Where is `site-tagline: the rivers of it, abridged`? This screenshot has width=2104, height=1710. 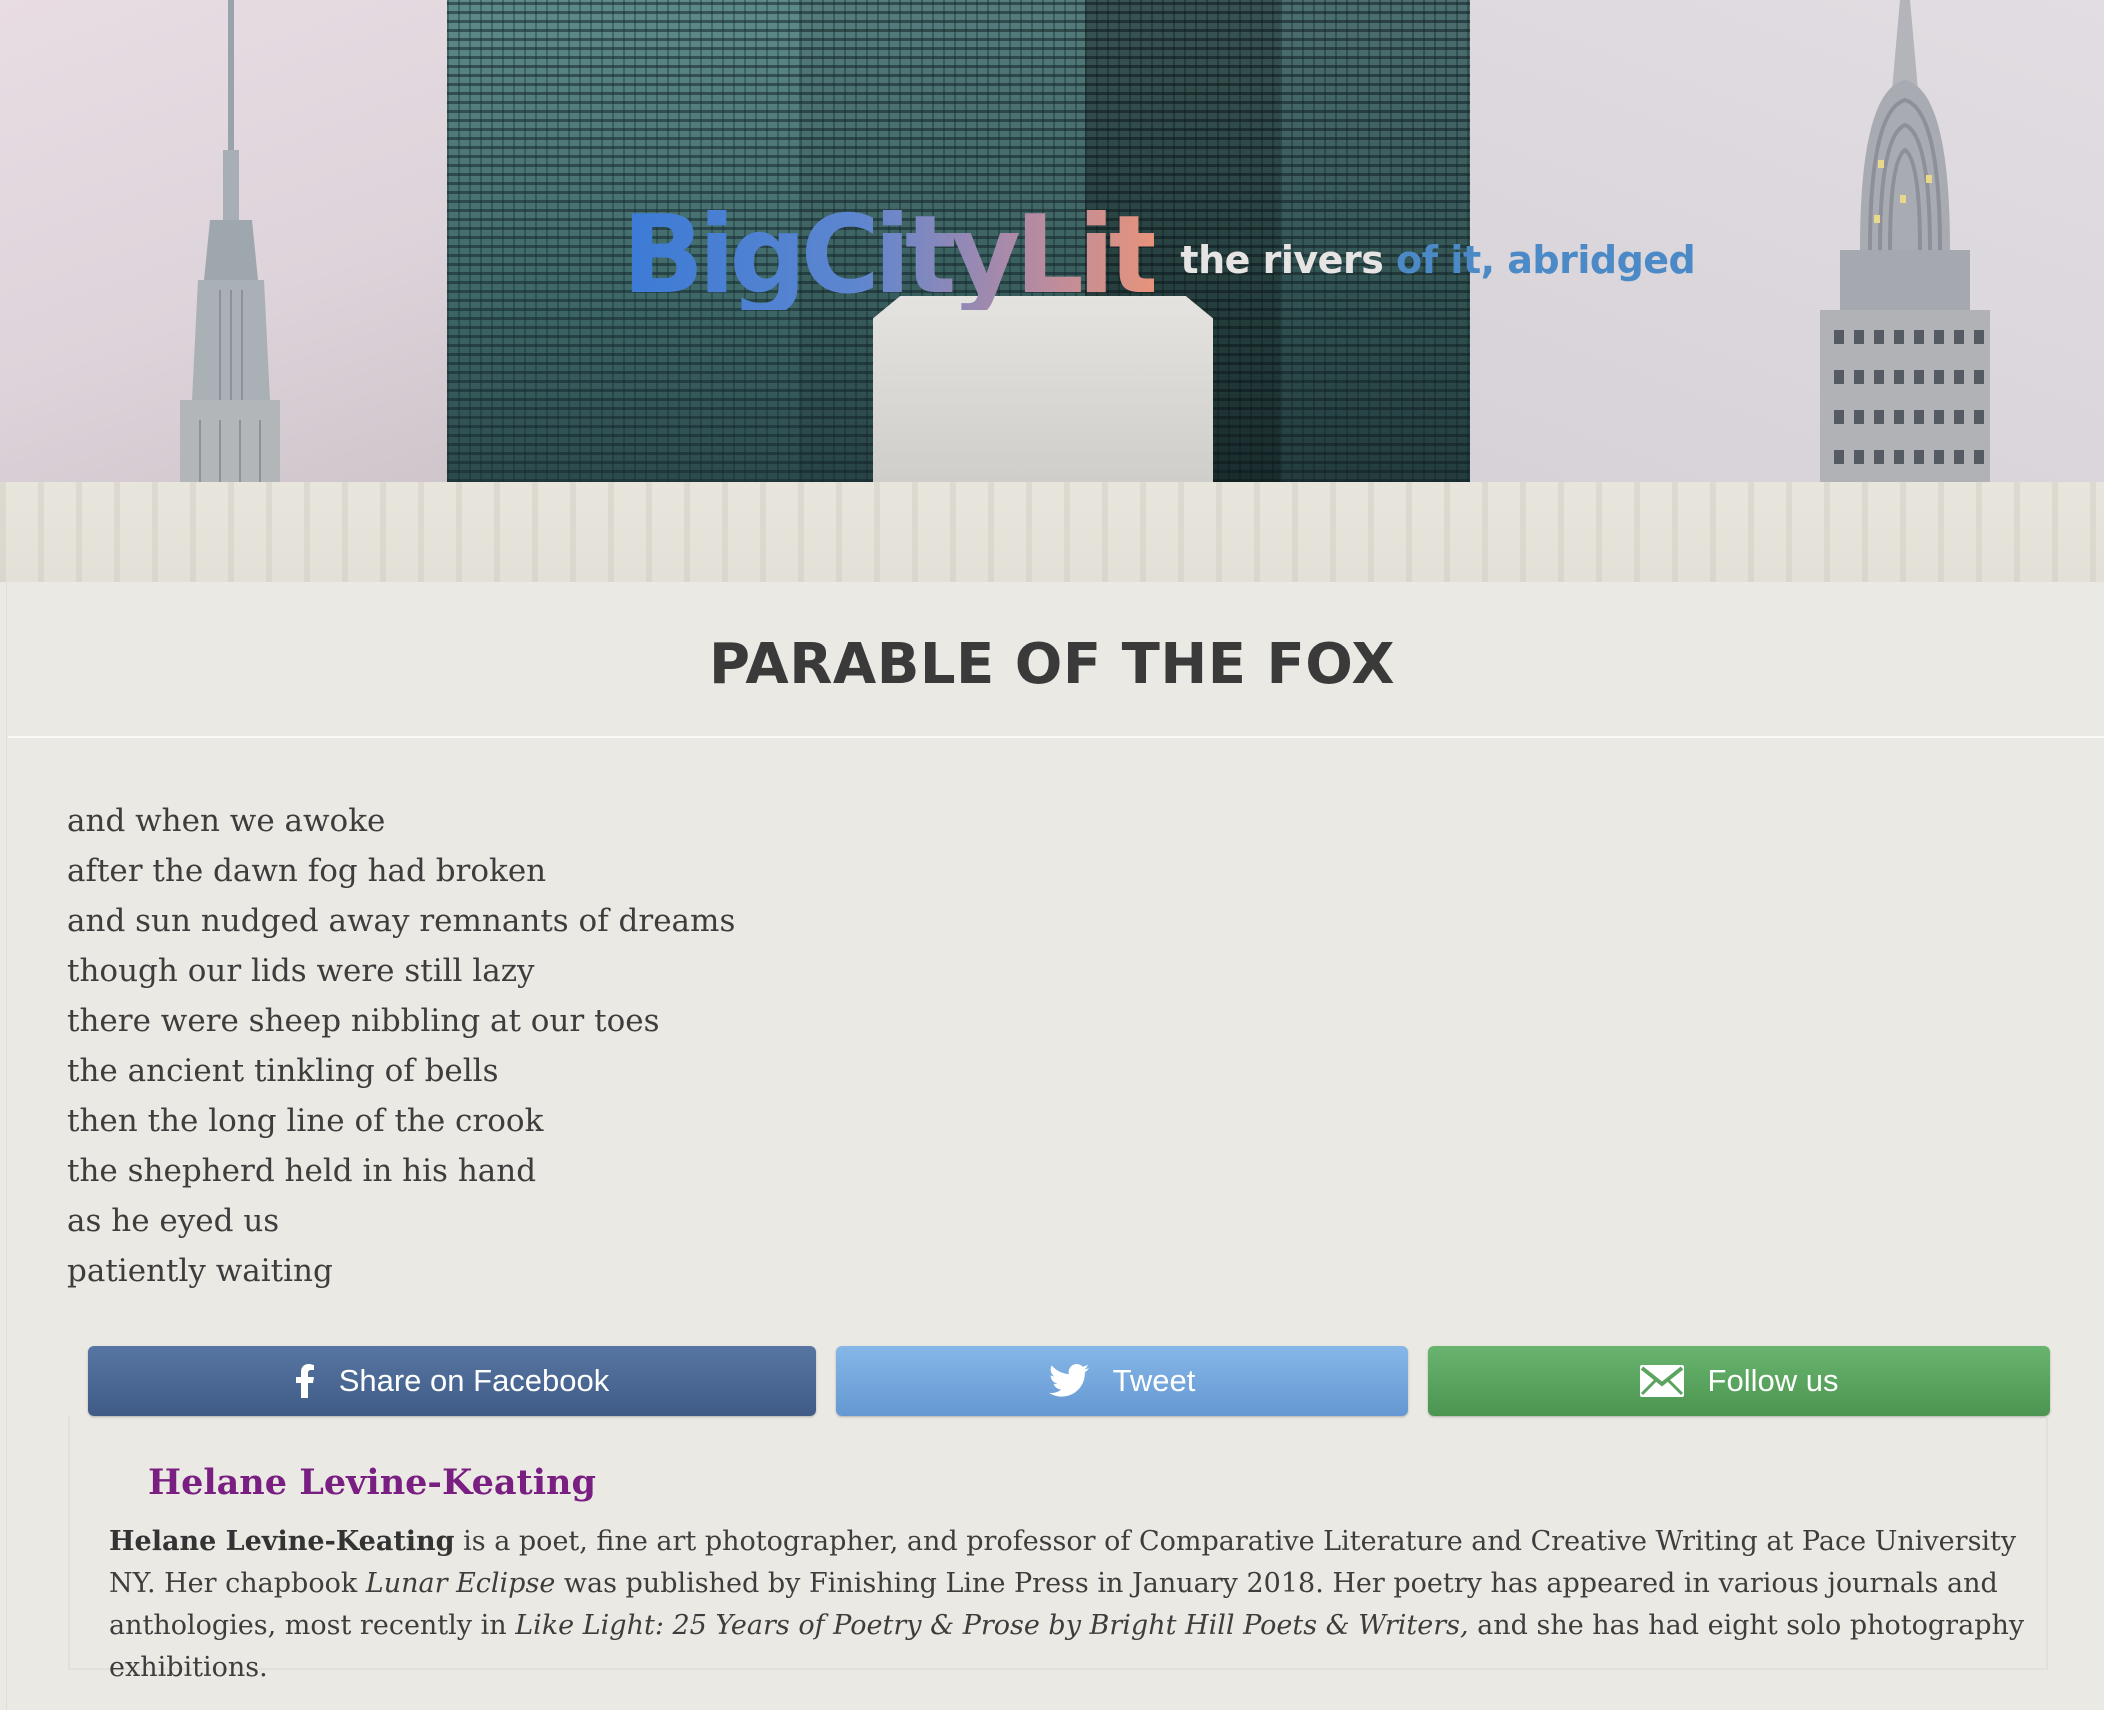
site-tagline: the rivers of it, abridged is located at coordinates (1437, 260).